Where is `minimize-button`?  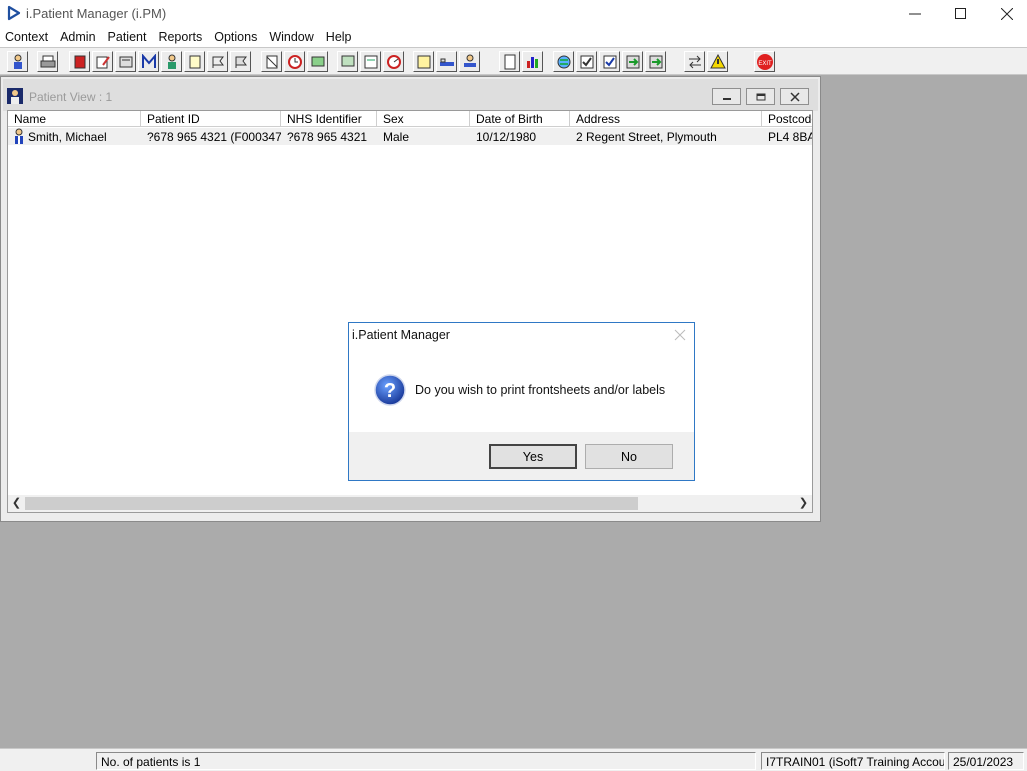
minimize-button is located at coordinates (915, 14).